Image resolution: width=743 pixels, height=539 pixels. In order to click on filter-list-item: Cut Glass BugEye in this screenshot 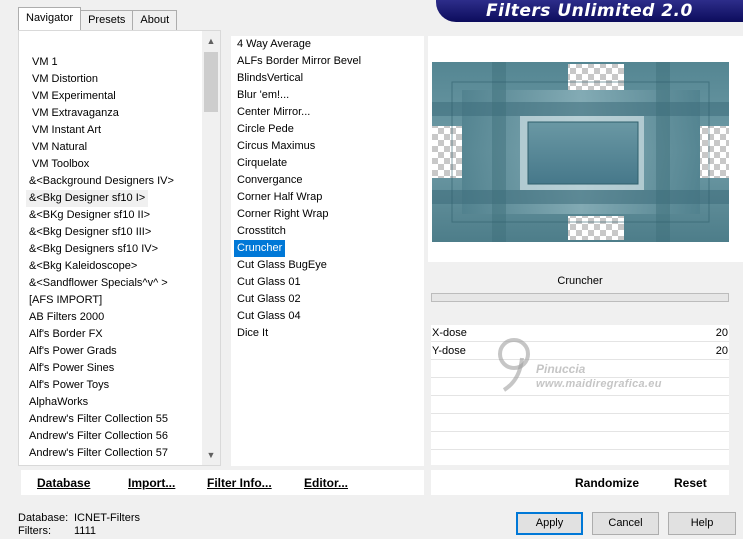, I will do `click(282, 265)`.